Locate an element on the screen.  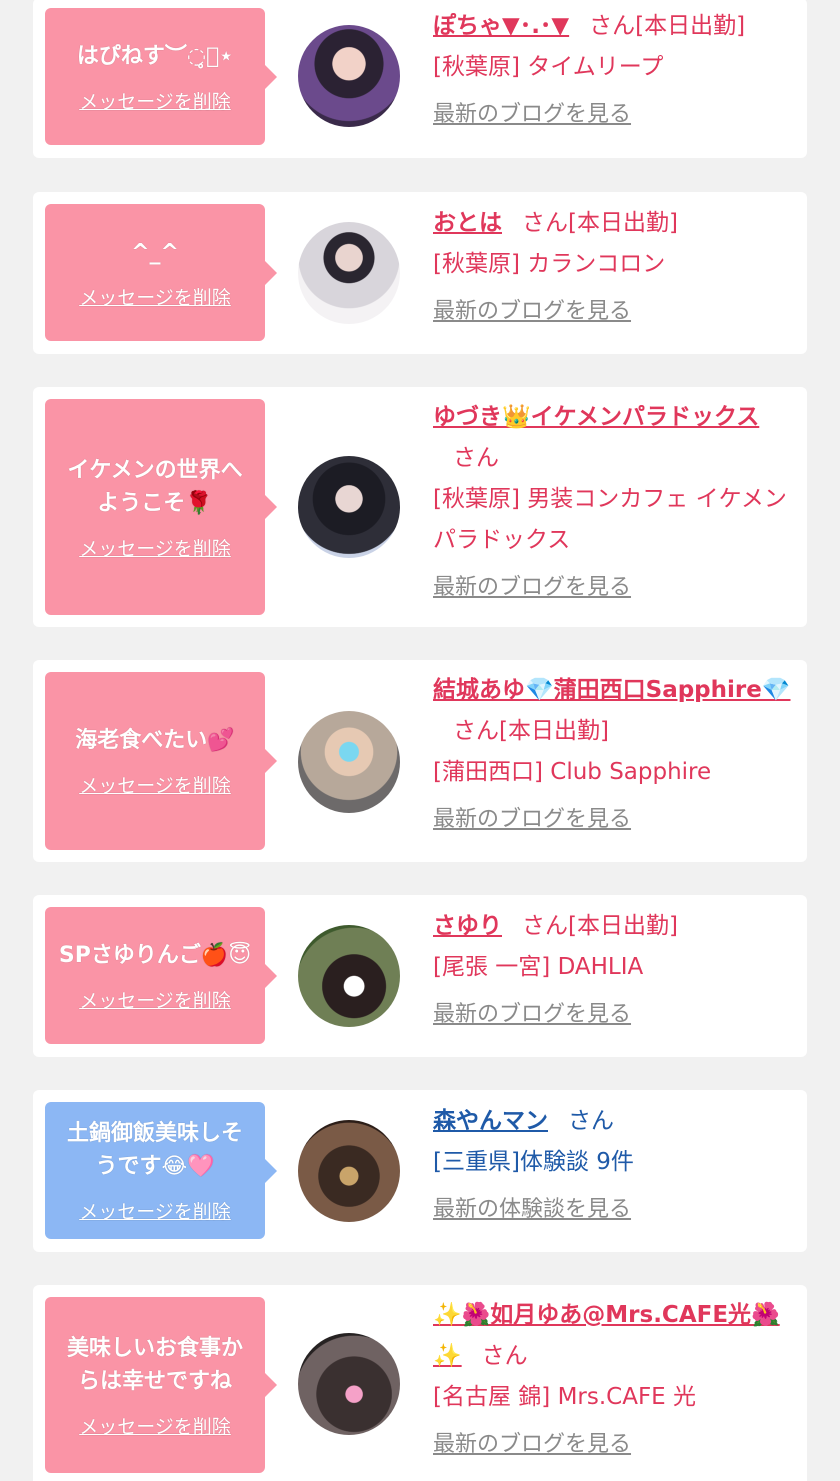
shop-label: [蒲田西口] Club Sapphire is located at coordinates (572, 772).